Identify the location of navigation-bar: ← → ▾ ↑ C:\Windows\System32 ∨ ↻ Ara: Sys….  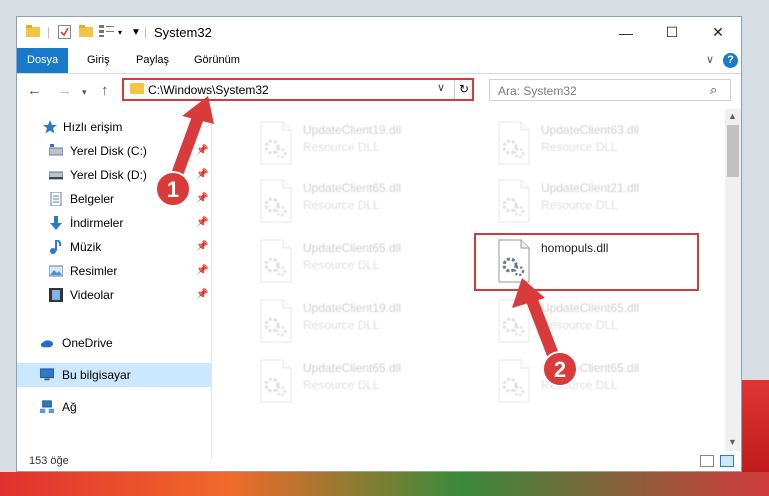
(379, 91).